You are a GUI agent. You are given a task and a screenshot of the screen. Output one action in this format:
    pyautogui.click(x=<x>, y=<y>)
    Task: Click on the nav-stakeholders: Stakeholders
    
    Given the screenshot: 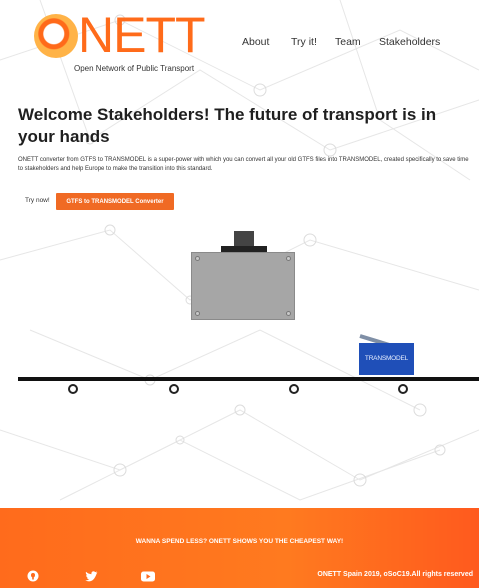 What is the action you would take?
    pyautogui.click(x=409, y=42)
    